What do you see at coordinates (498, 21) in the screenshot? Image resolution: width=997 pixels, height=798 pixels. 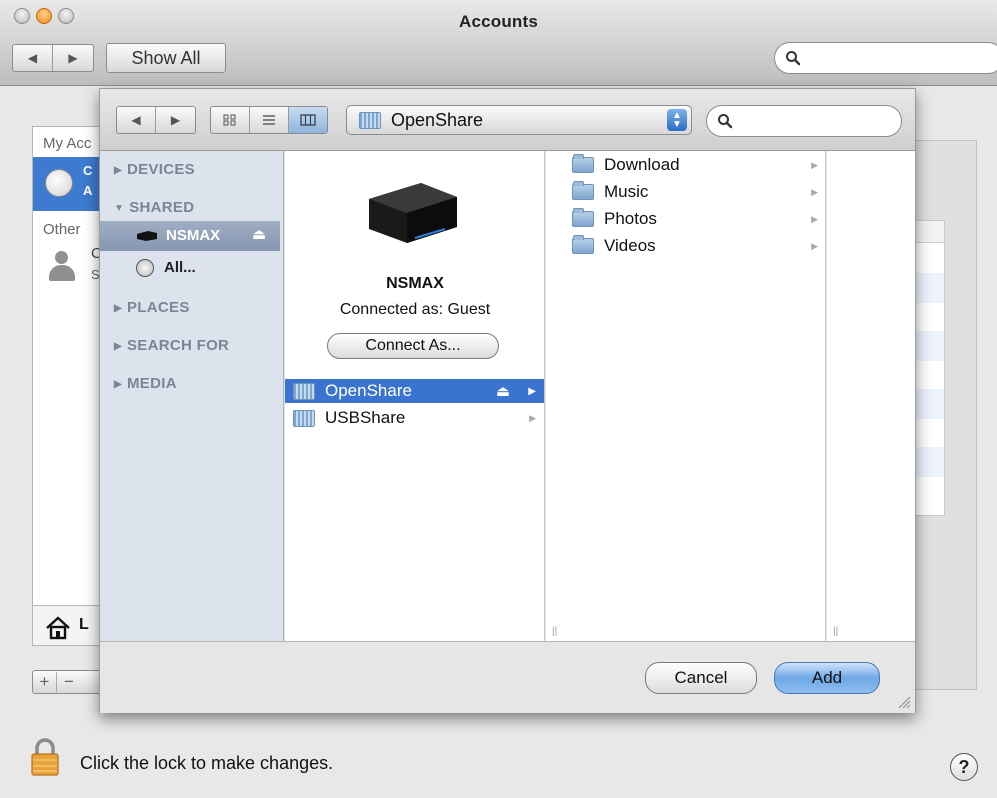 I see `window-title: Accounts` at bounding box center [498, 21].